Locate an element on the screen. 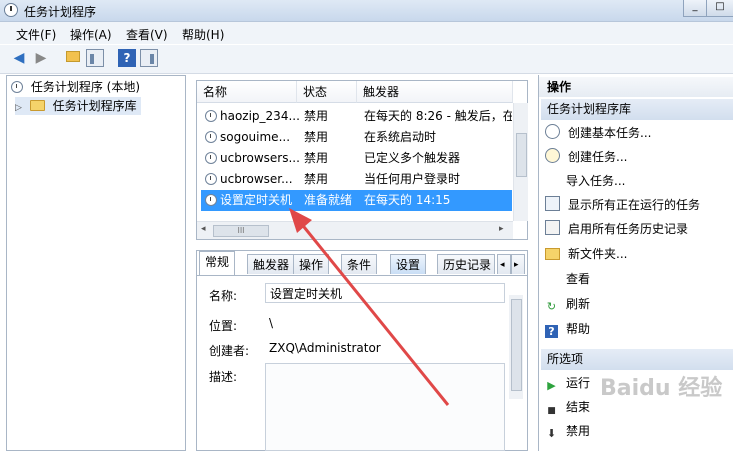 Image resolution: width=733 pixels, height=451 pixels. annotation-arrow is located at coordinates (369, 307).